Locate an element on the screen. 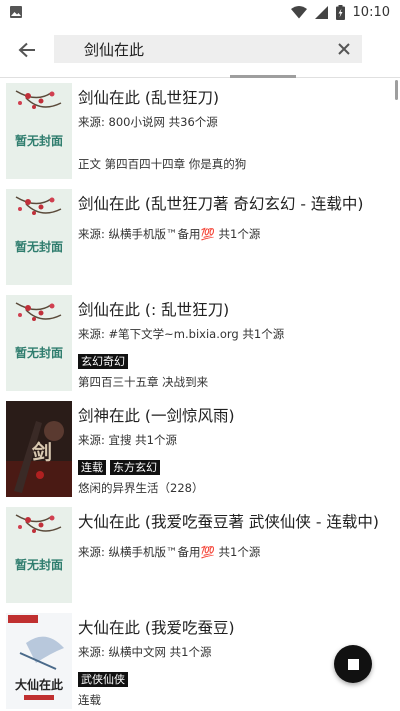 The width and height of the screenshot is (400, 711). stop-search-button is located at coordinates (353, 664).